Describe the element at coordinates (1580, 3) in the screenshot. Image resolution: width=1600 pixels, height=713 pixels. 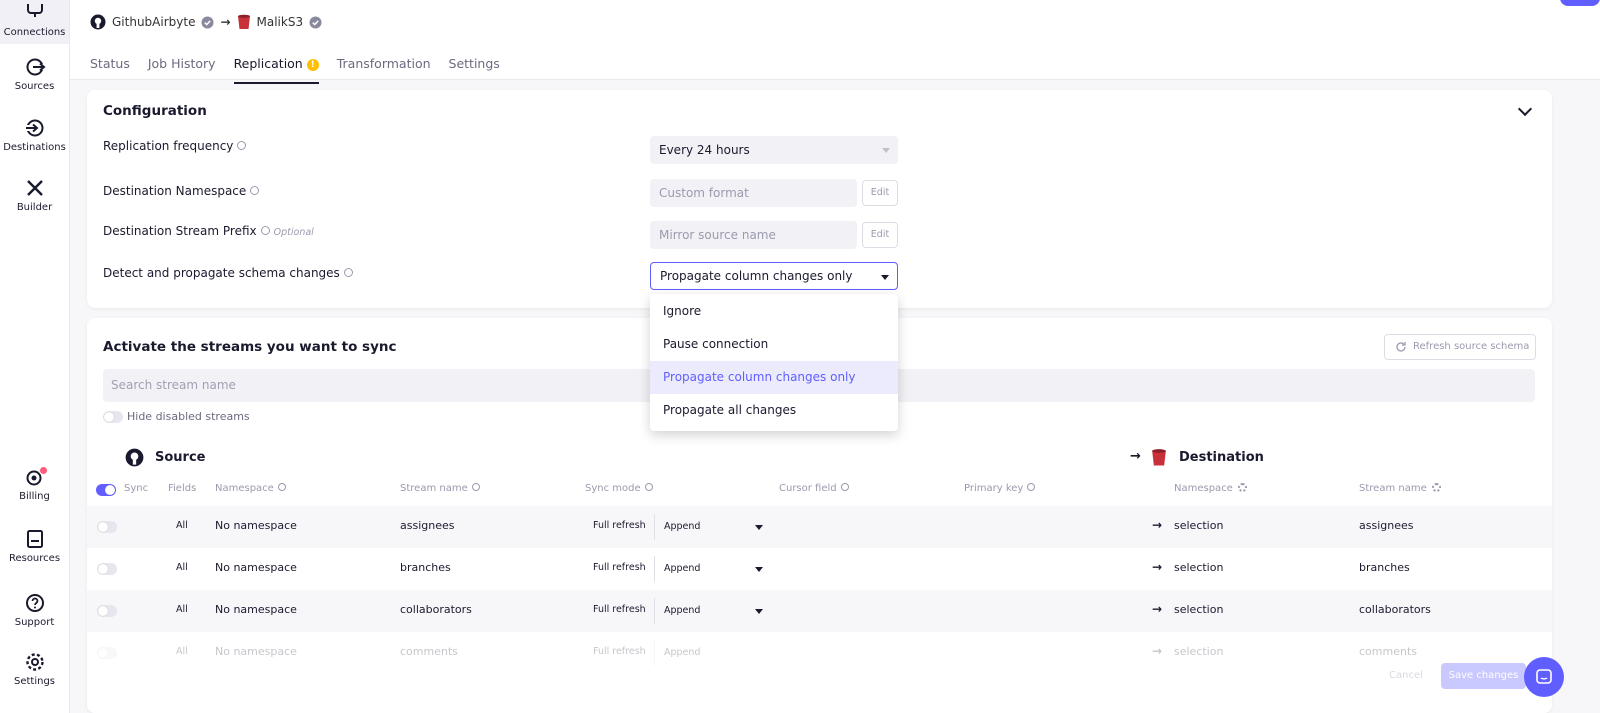
I see `connection-enabled-toggle` at that location.